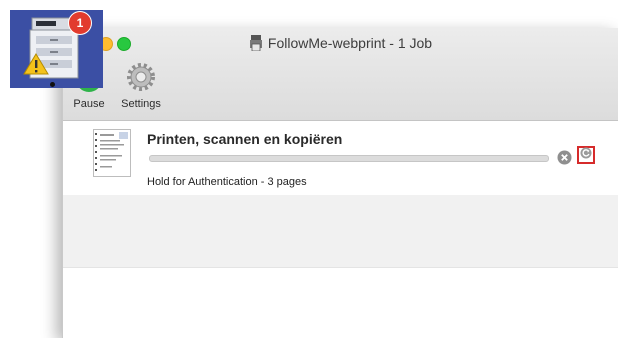 The image size is (618, 338). What do you see at coordinates (141, 78) in the screenshot?
I see `gear-icon` at bounding box center [141, 78].